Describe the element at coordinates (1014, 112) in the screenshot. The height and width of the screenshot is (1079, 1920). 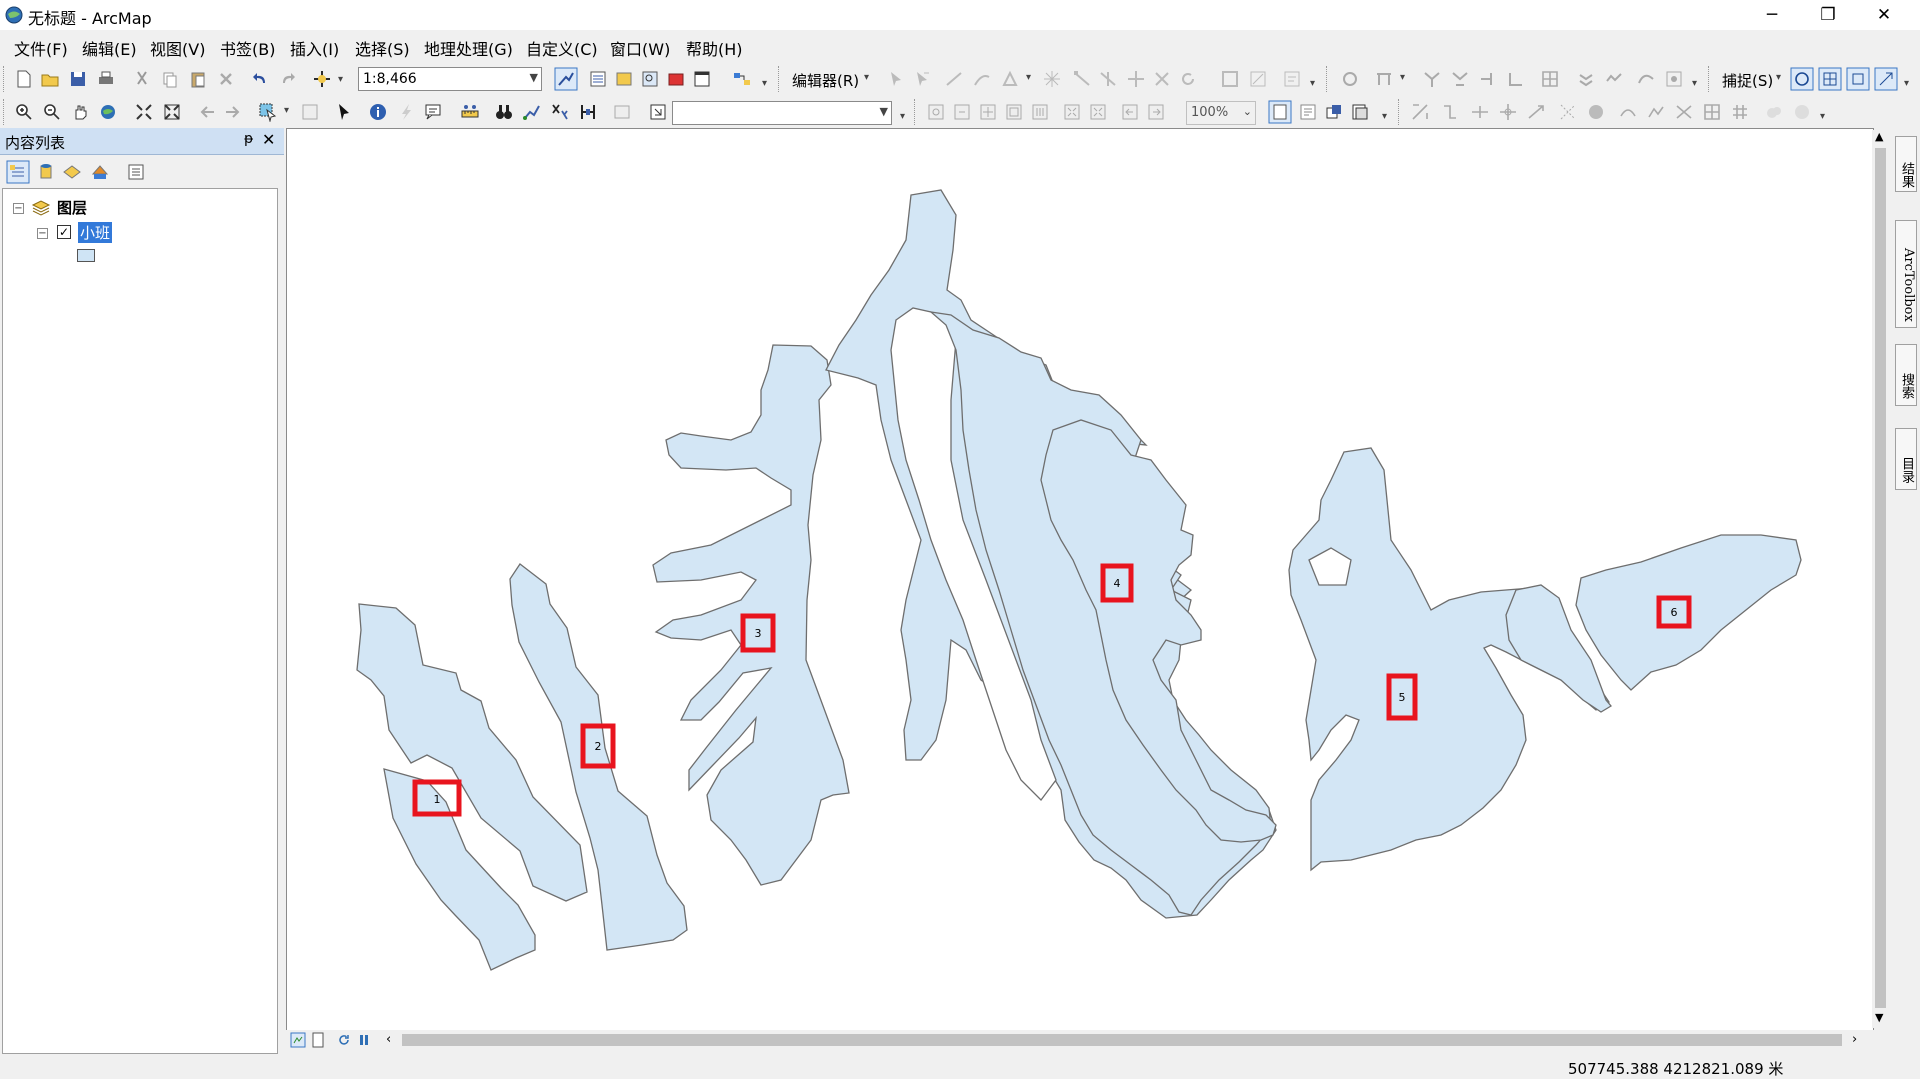
I see `zoom-whole-page-icon` at that location.